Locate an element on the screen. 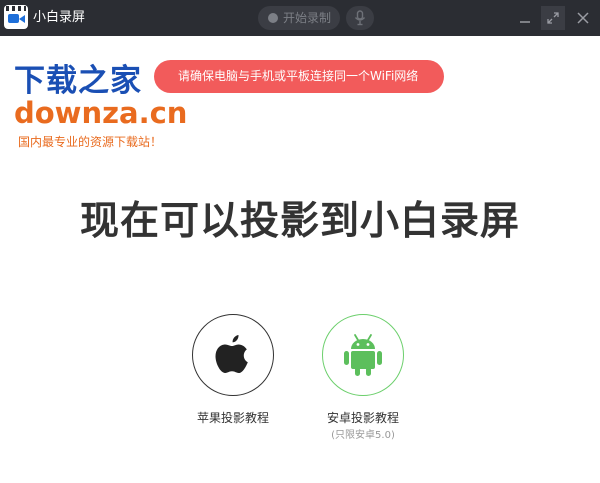 This screenshot has width=600, height=483. page-heading: 现在可以投影到小白录屏 is located at coordinates (299, 221).